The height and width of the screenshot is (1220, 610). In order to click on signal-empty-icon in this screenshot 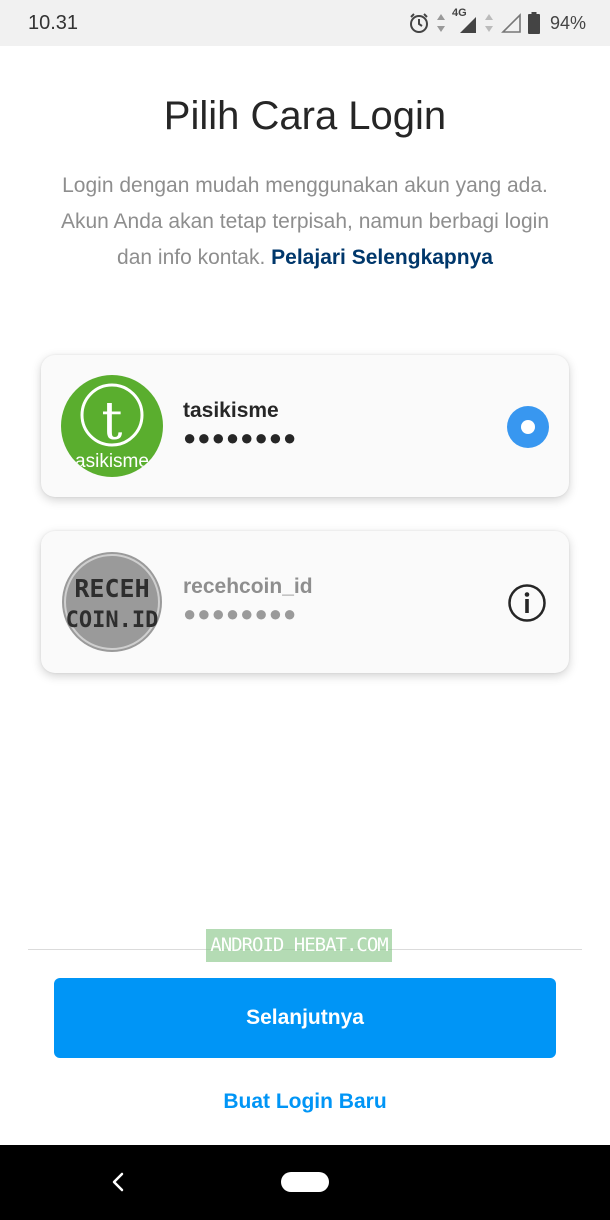, I will do `click(511, 23)`.